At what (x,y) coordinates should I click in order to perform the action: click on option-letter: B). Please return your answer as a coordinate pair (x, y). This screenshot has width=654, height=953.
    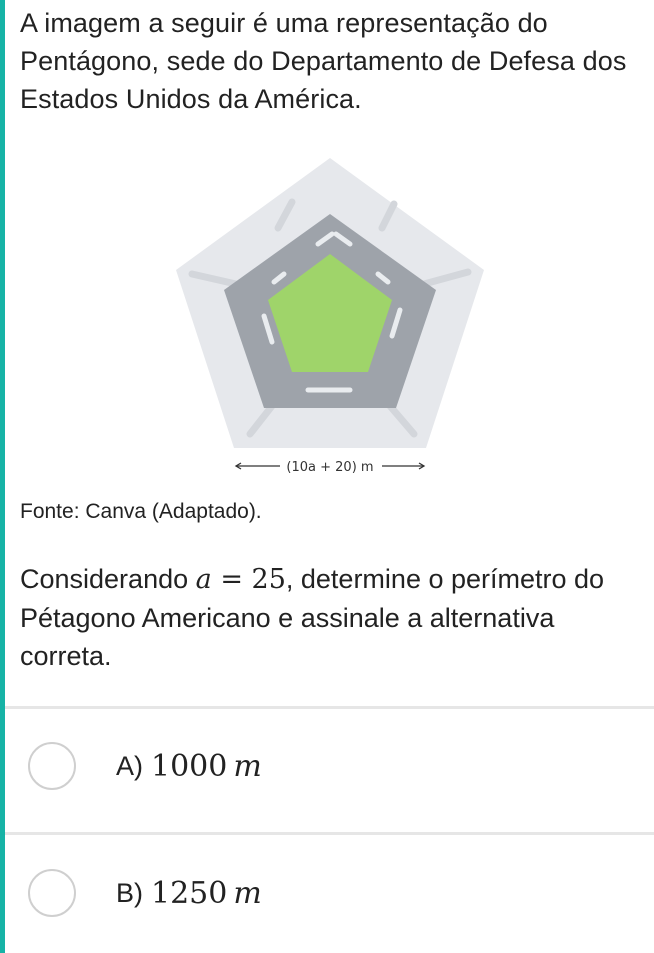
    Looking at the image, I should click on (129, 892).